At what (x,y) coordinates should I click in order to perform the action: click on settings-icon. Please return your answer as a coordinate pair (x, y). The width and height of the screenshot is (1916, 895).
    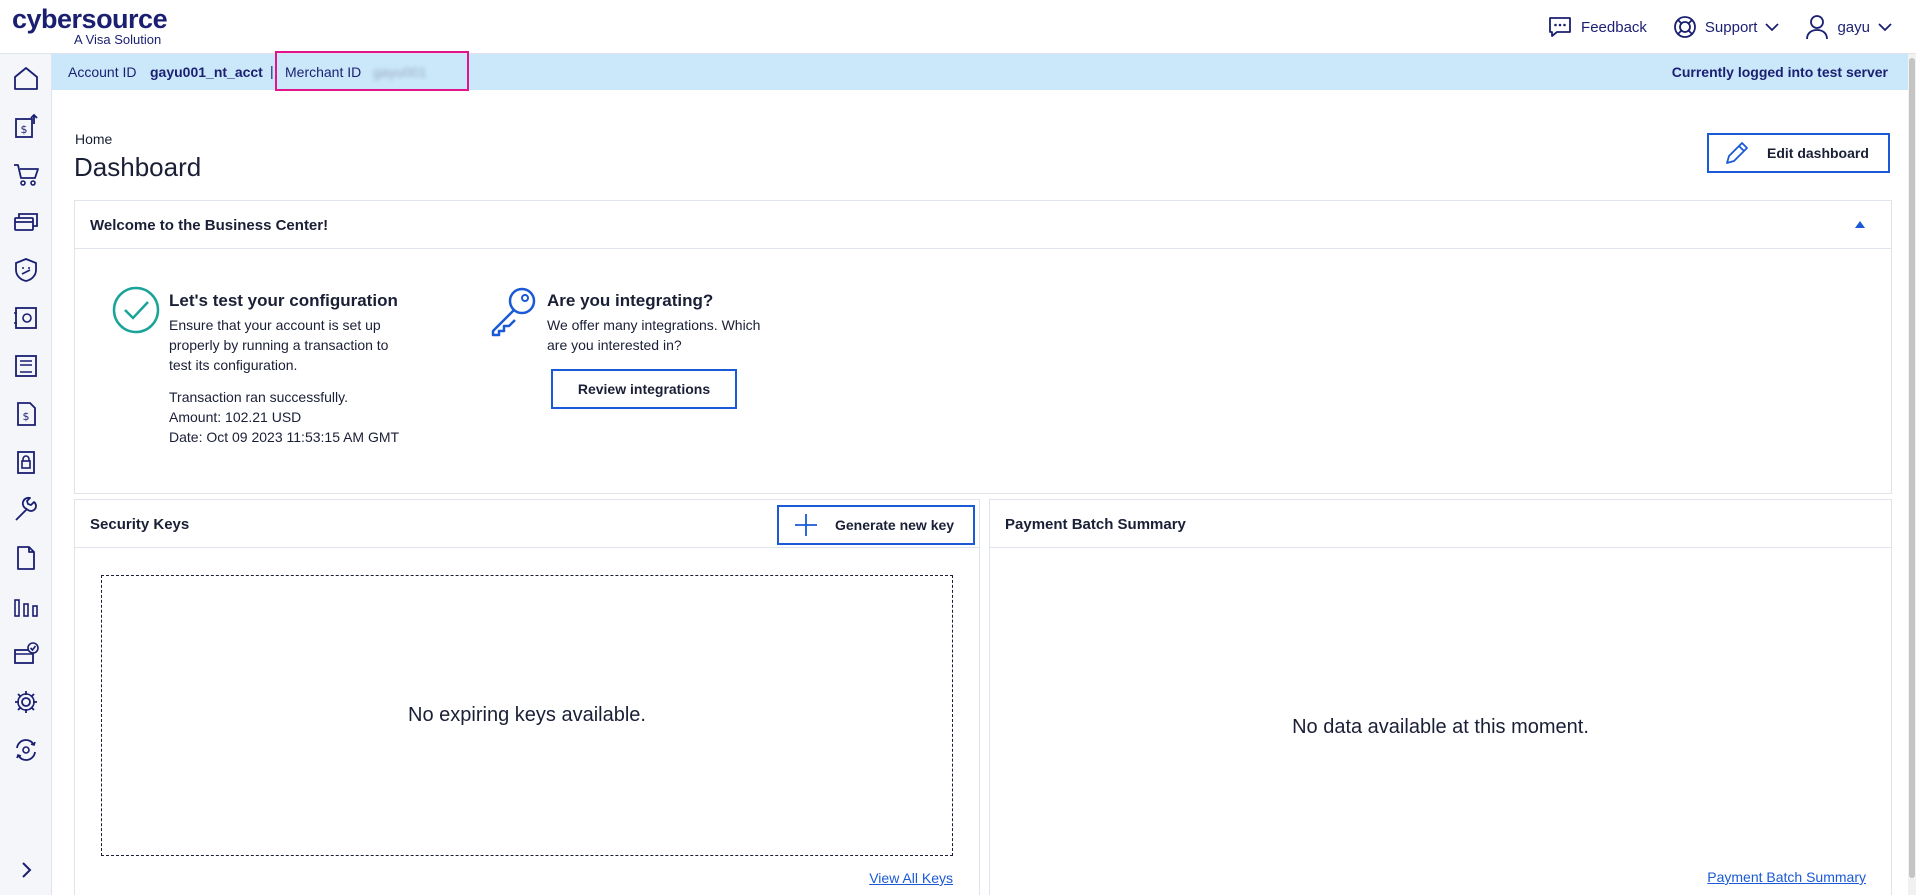
    Looking at the image, I should click on (26, 702).